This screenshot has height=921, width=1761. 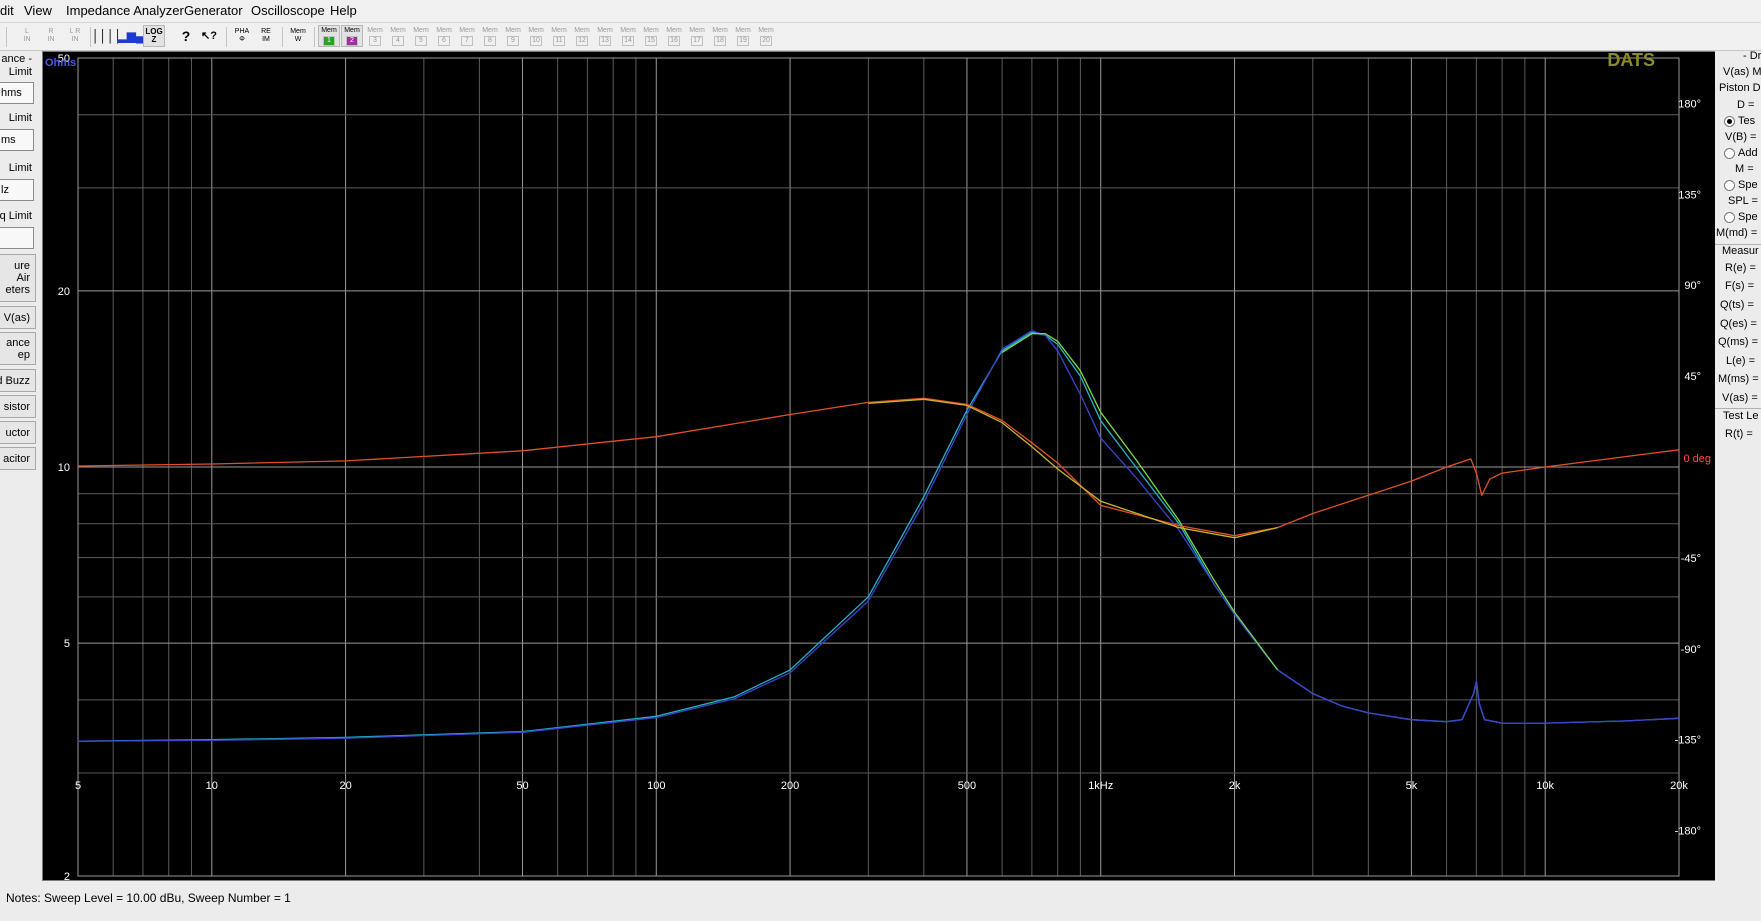 What do you see at coordinates (421, 36) in the screenshot?
I see `memory-slot-5-button: Mem 5` at bounding box center [421, 36].